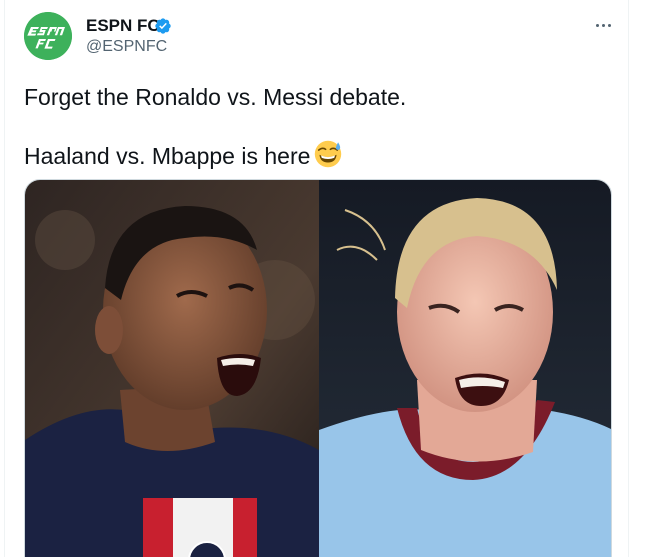 The image size is (650, 557). Describe the element at coordinates (167, 156) in the screenshot. I see `tweet-text-line-2-content: Haaland vs. Mbappe is here` at that location.